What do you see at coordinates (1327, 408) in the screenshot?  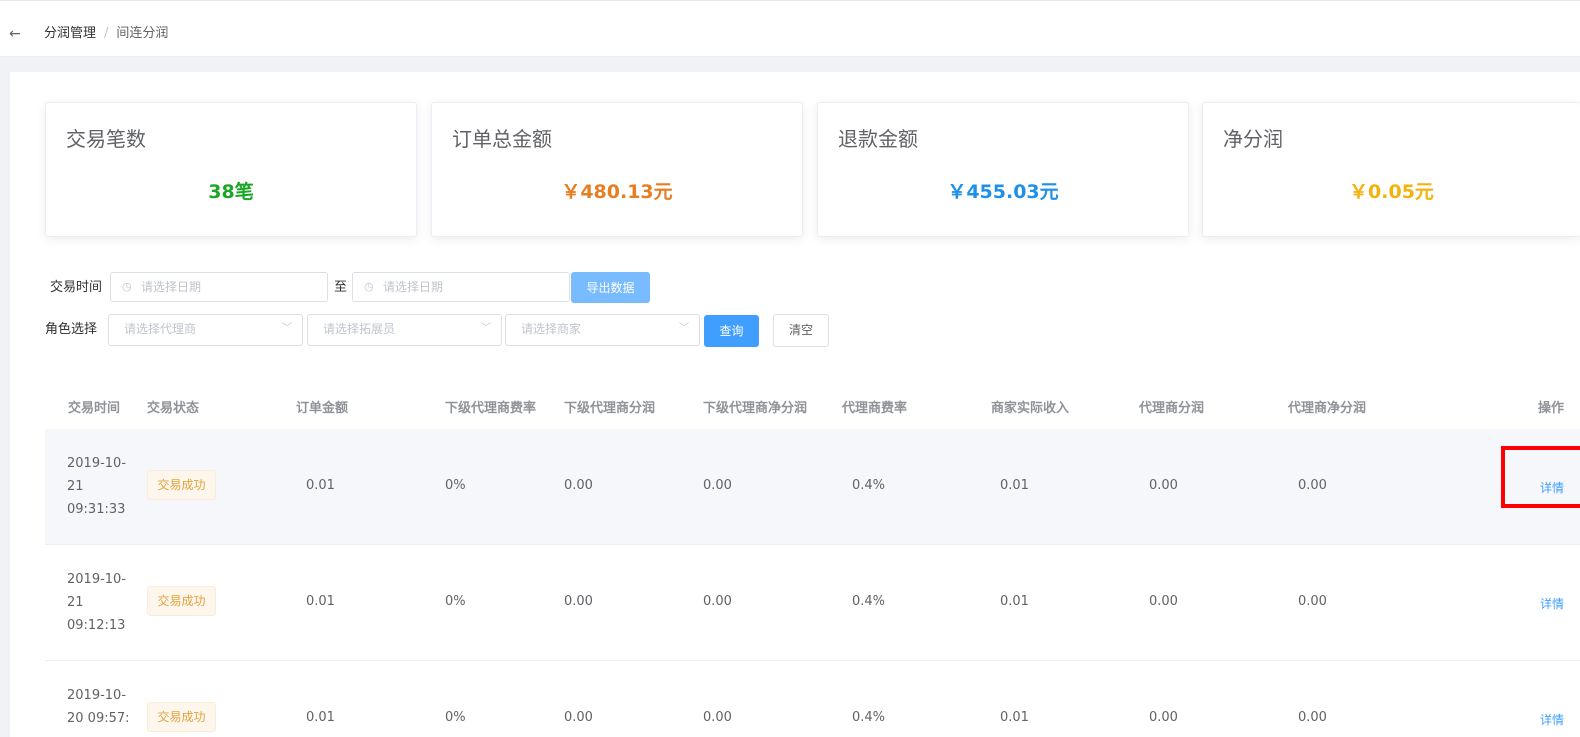 I see `col-header: 代理商净分润` at bounding box center [1327, 408].